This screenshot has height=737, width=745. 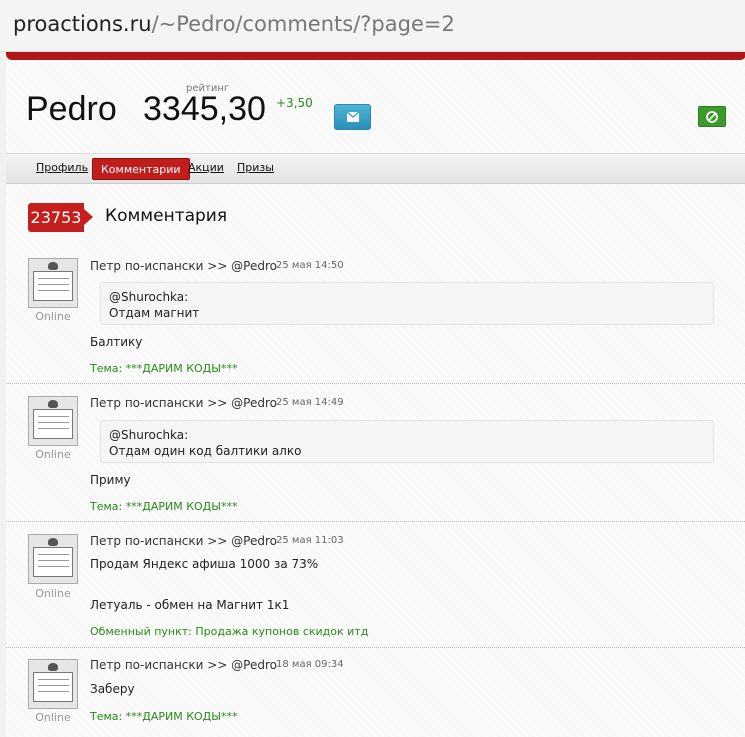 I want to click on block-icon, so click(x=712, y=117).